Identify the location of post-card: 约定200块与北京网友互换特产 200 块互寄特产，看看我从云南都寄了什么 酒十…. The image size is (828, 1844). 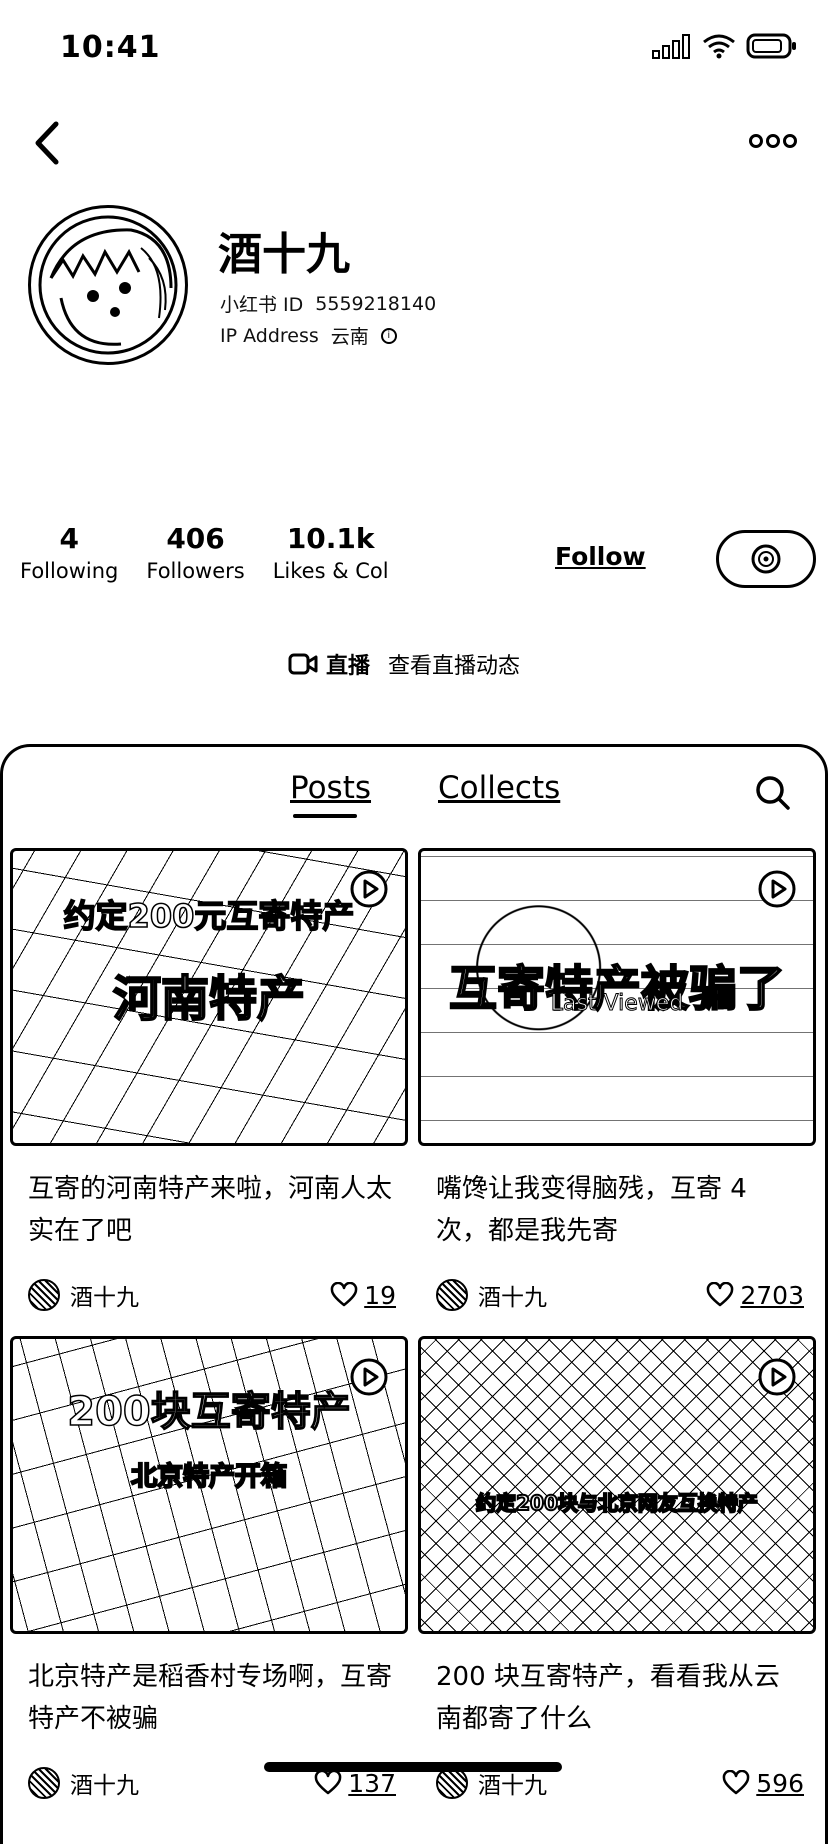
(617, 1568).